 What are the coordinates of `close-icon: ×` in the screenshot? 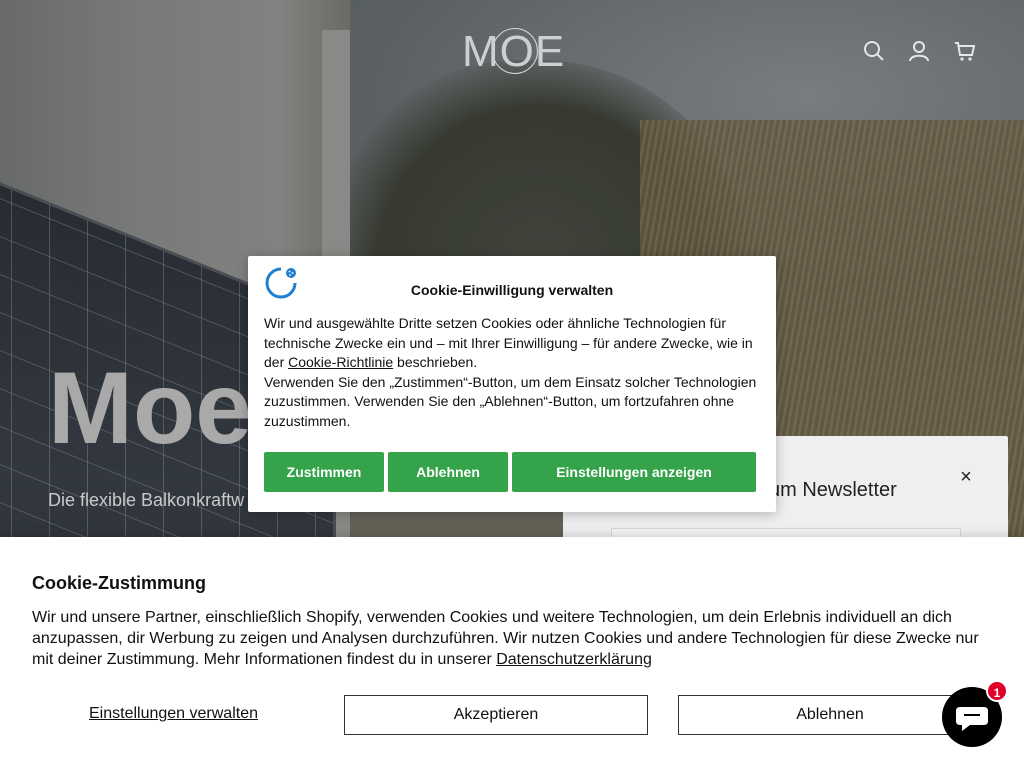 It's located at (966, 477).